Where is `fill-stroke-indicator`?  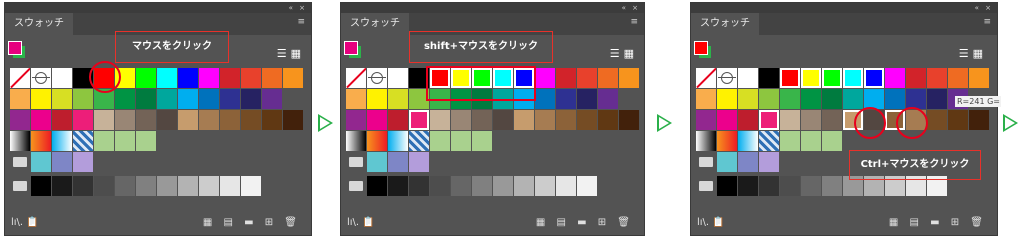
fill-stroke-indicator is located at coordinates (705, 52).